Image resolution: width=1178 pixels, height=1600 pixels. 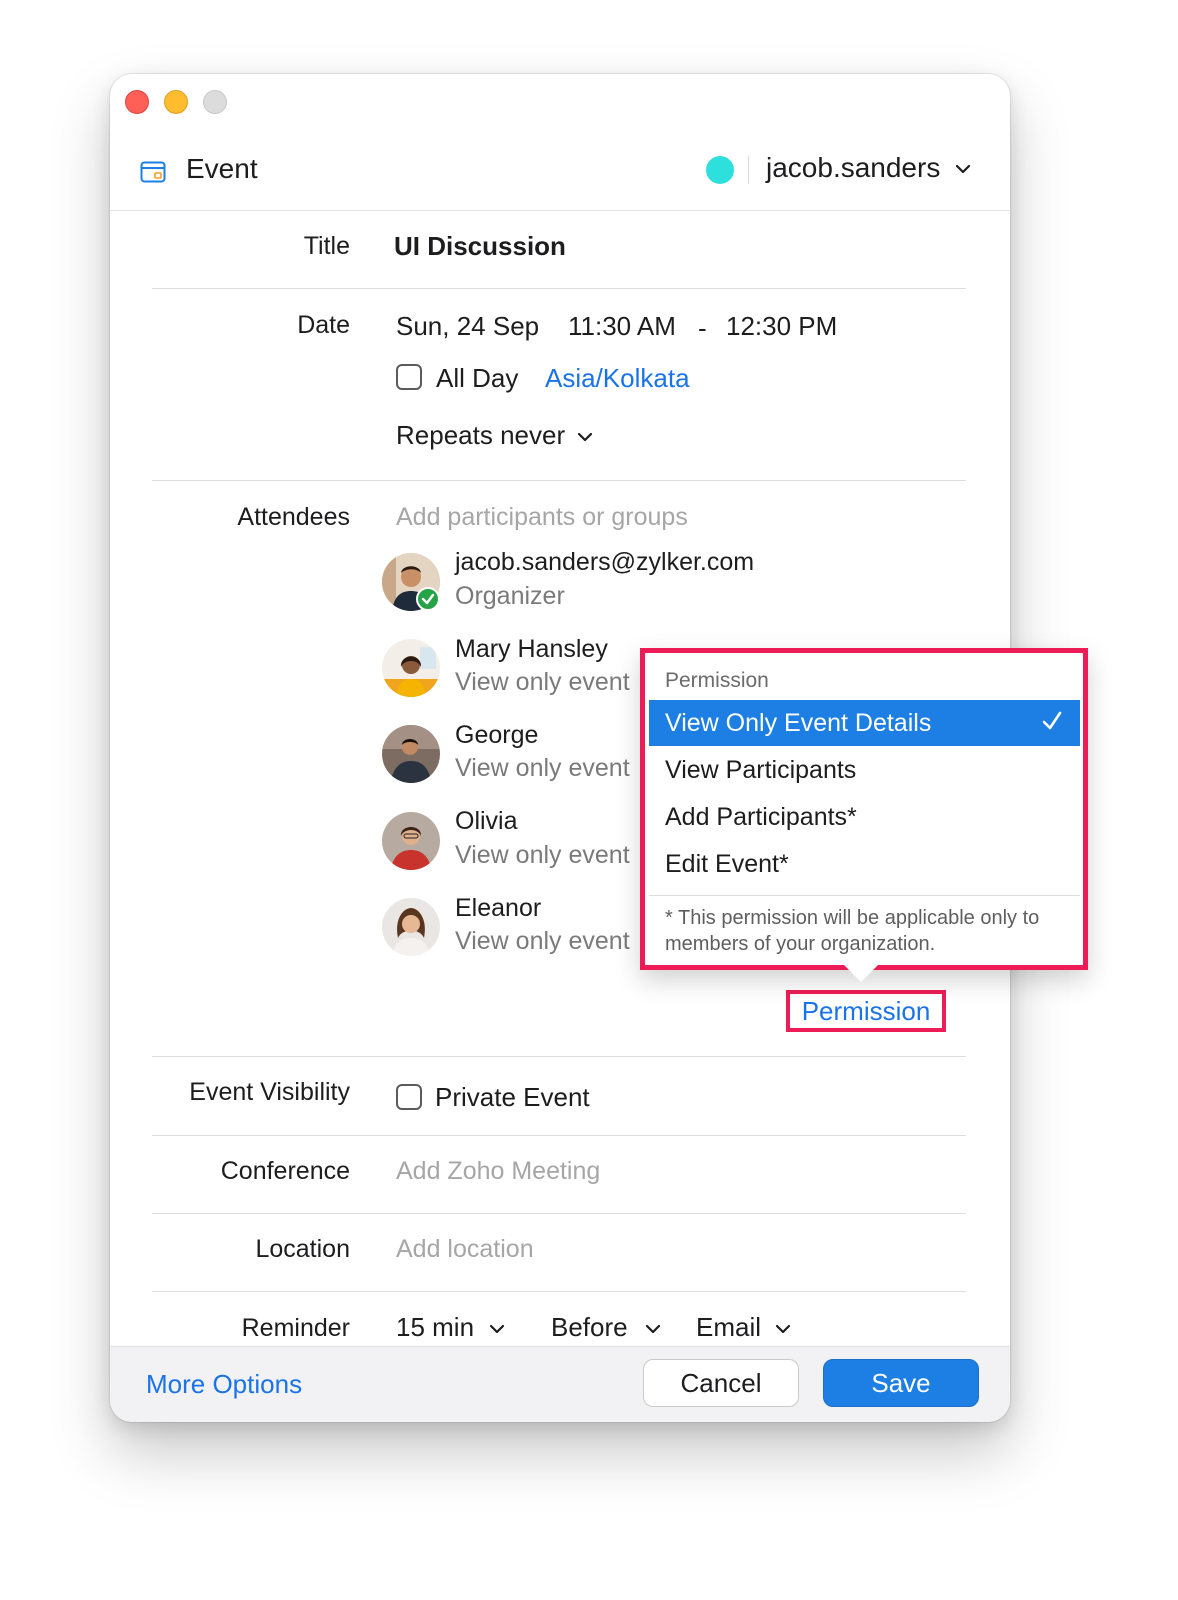 What do you see at coordinates (467, 326) in the screenshot?
I see `date-field: Sun, 24 Sep` at bounding box center [467, 326].